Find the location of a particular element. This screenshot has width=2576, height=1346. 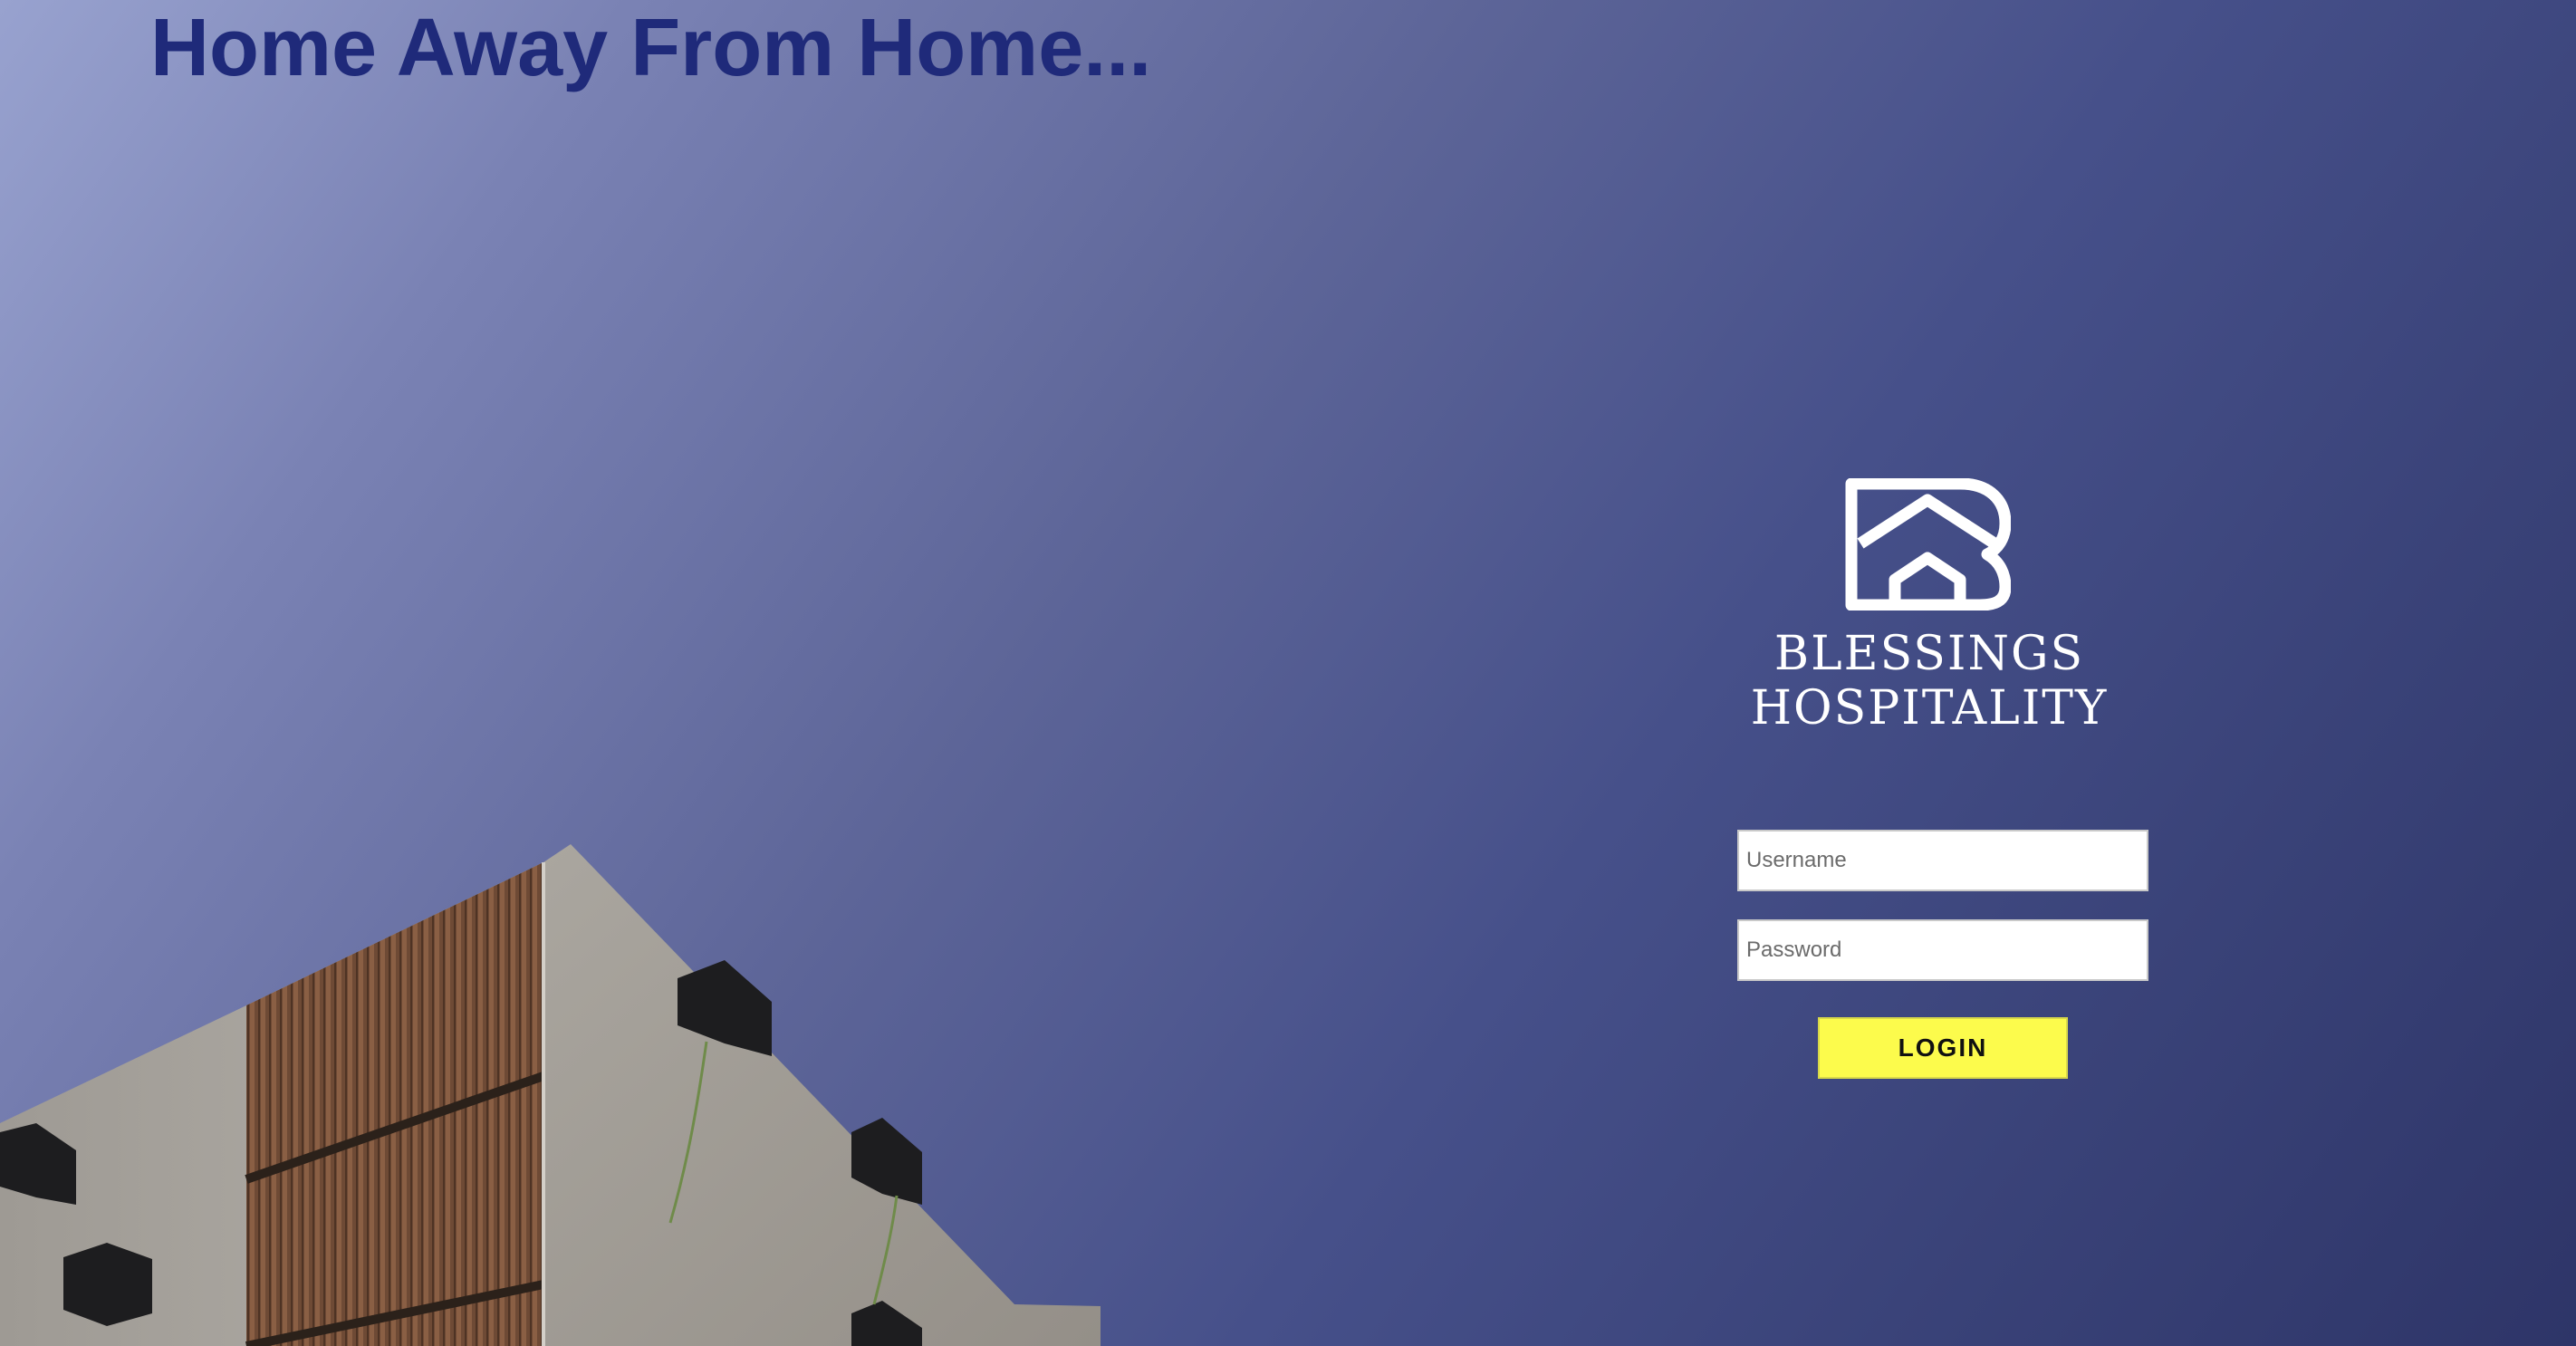

brand-name-line1: BLESSINGS is located at coordinates (1929, 654).